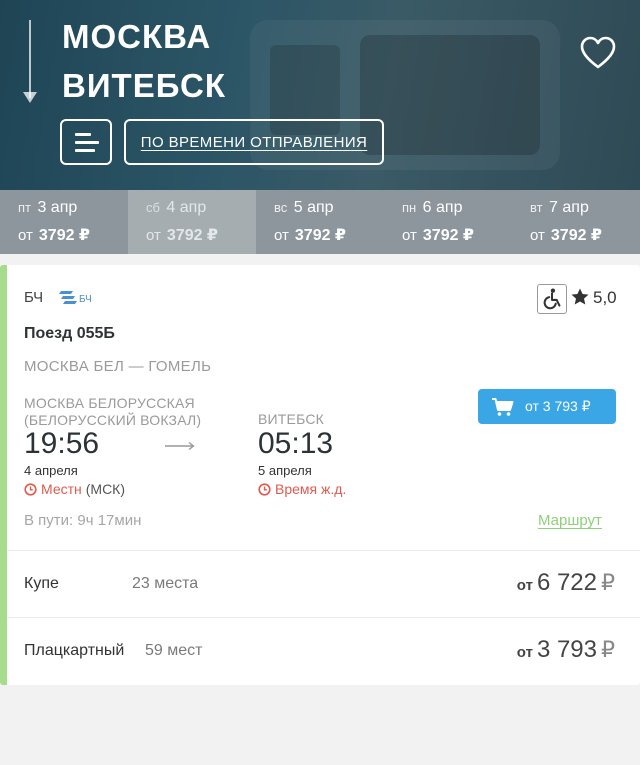 The width and height of the screenshot is (640, 765). What do you see at coordinates (153, 207) in the screenshot?
I see `date-weekday: сб` at bounding box center [153, 207].